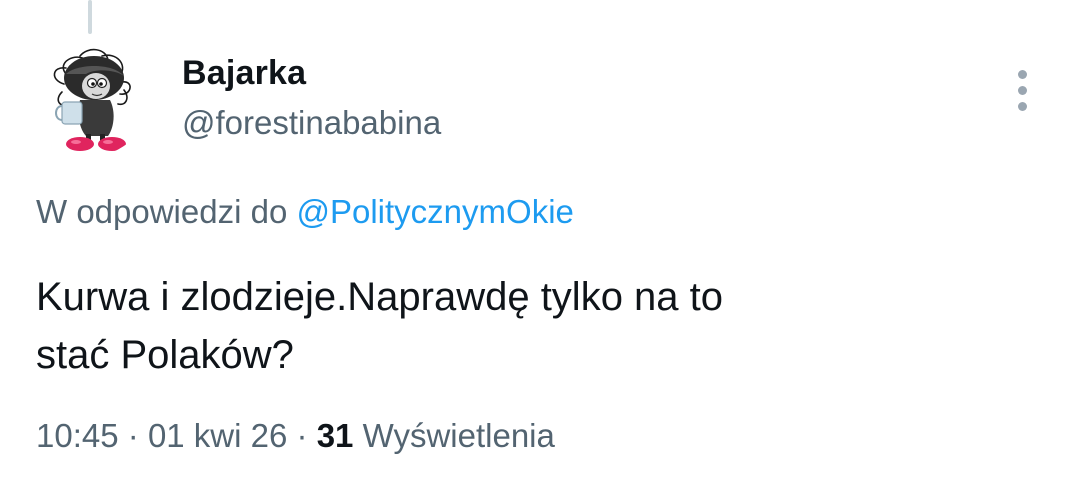 The height and width of the screenshot is (477, 1080). Describe the element at coordinates (217, 435) in the screenshot. I see `tweet-date: 01 kwi 26` at that location.